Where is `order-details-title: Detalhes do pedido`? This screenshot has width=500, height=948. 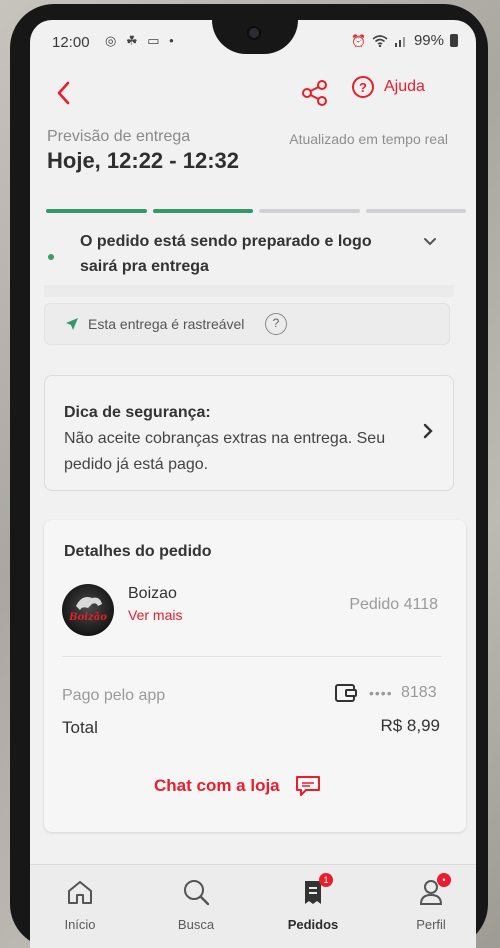
order-details-title: Detalhes do pedido is located at coordinates (138, 551).